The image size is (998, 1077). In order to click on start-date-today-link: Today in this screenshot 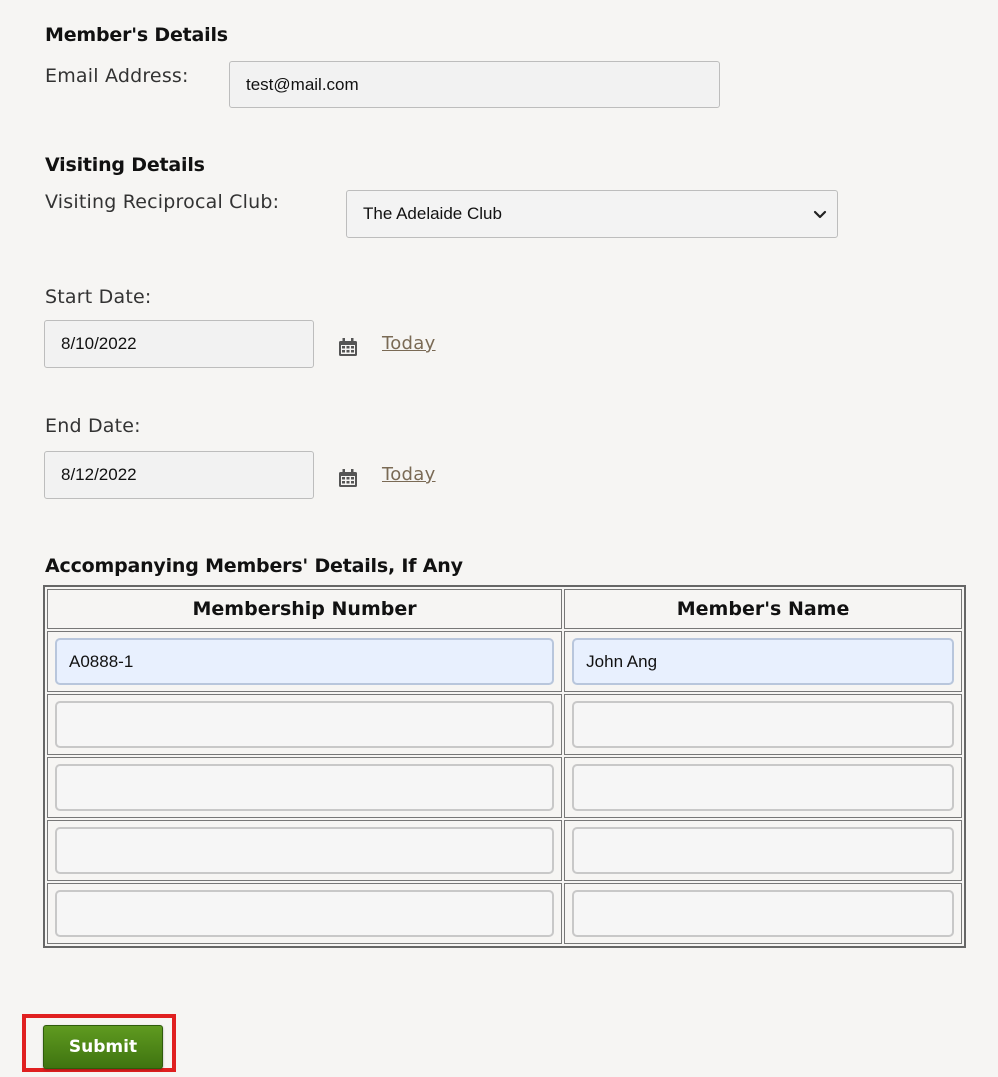, I will do `click(409, 343)`.